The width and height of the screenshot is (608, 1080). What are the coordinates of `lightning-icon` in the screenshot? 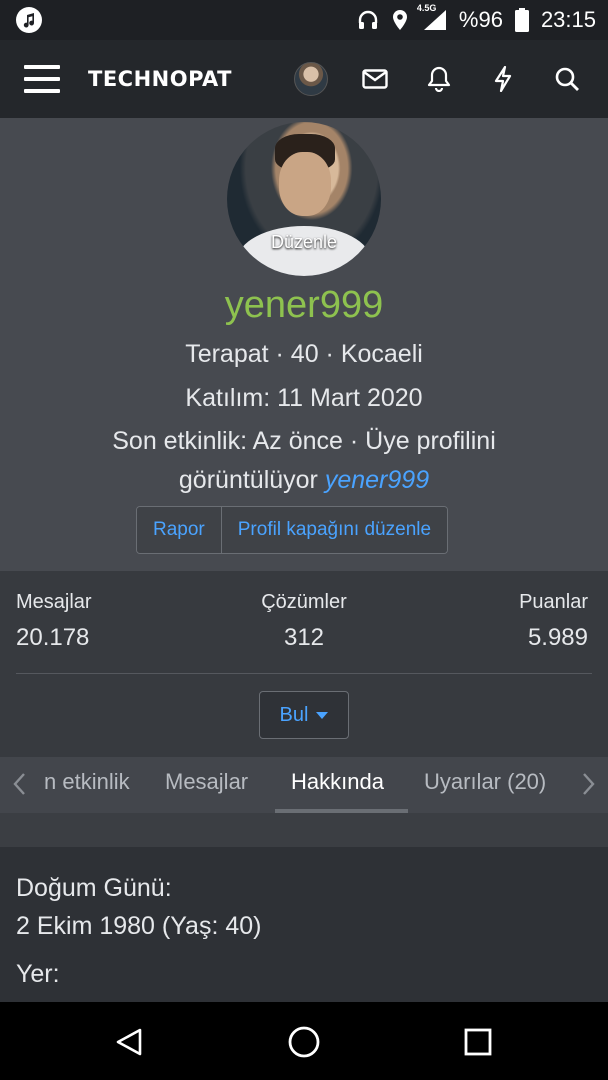 It's located at (503, 79).